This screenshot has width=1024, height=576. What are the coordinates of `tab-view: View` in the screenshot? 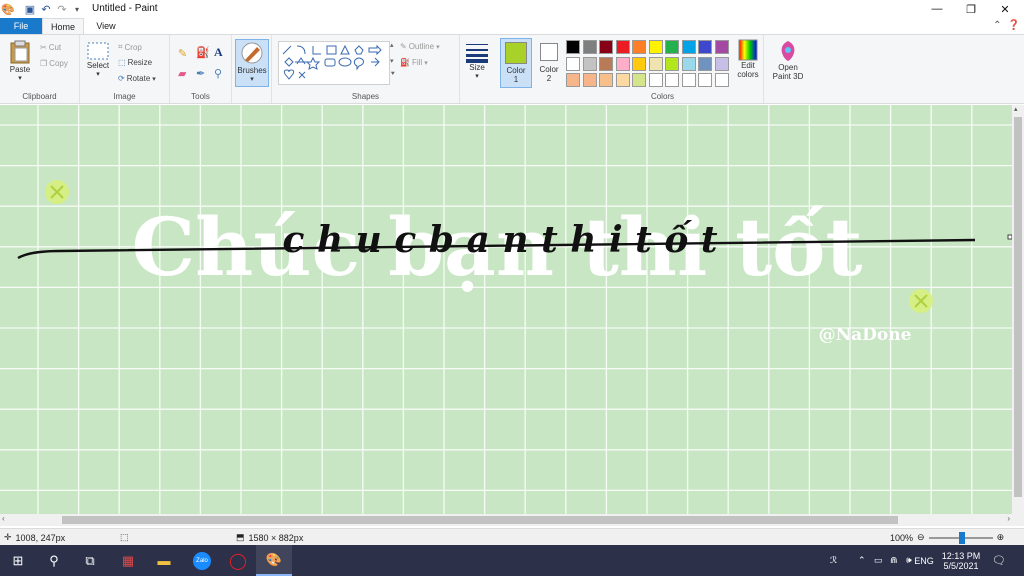 It's located at (106, 26).